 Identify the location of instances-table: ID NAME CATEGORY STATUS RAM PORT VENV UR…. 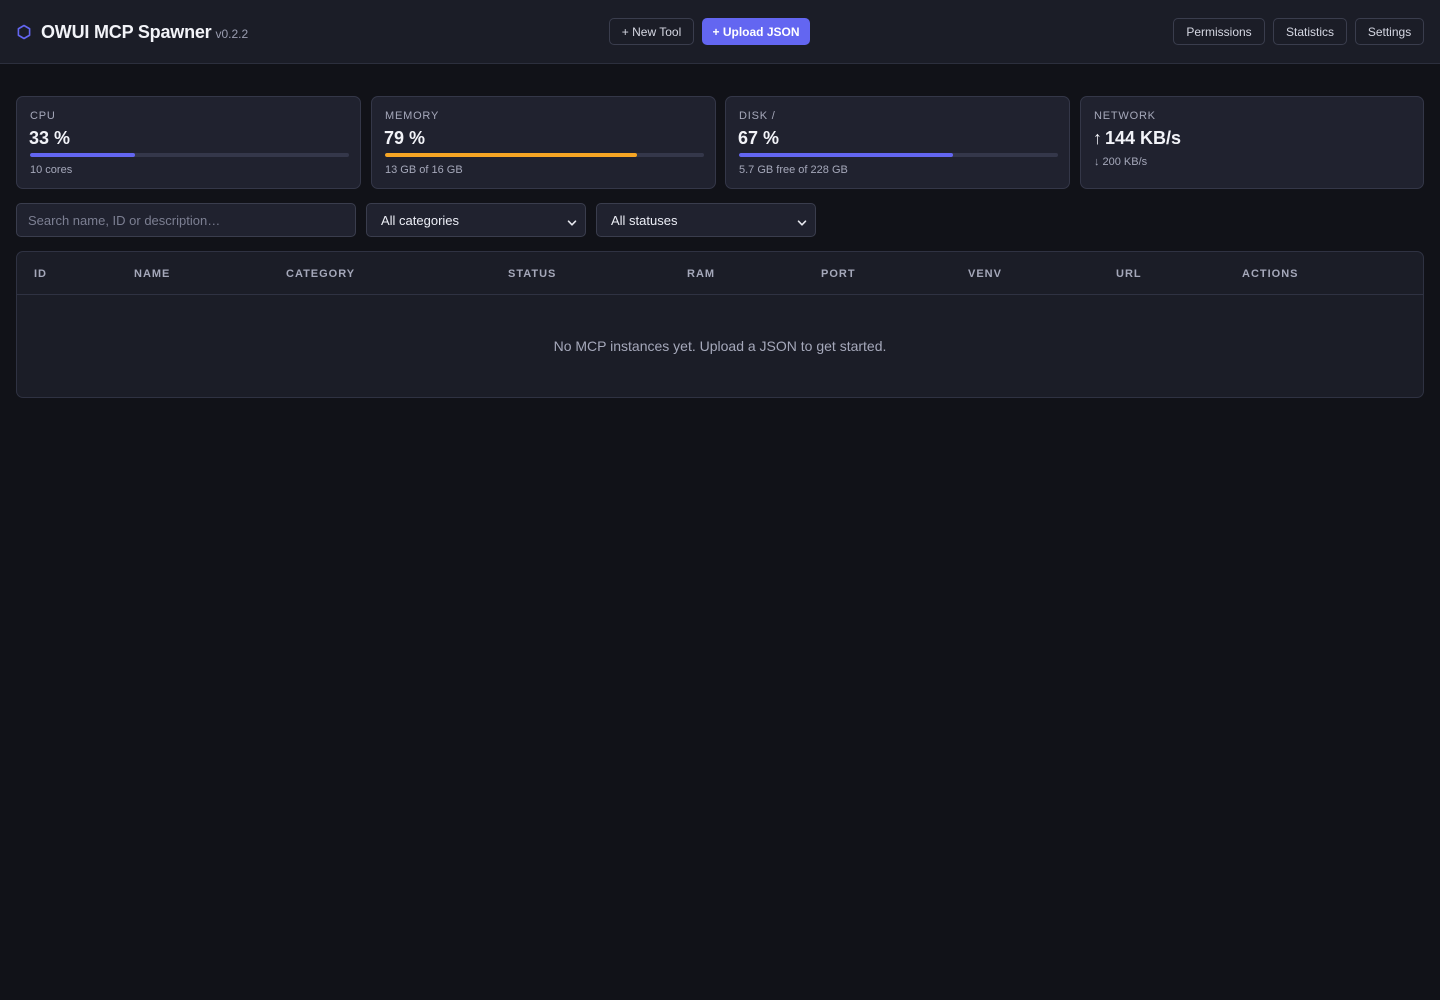
(720, 324).